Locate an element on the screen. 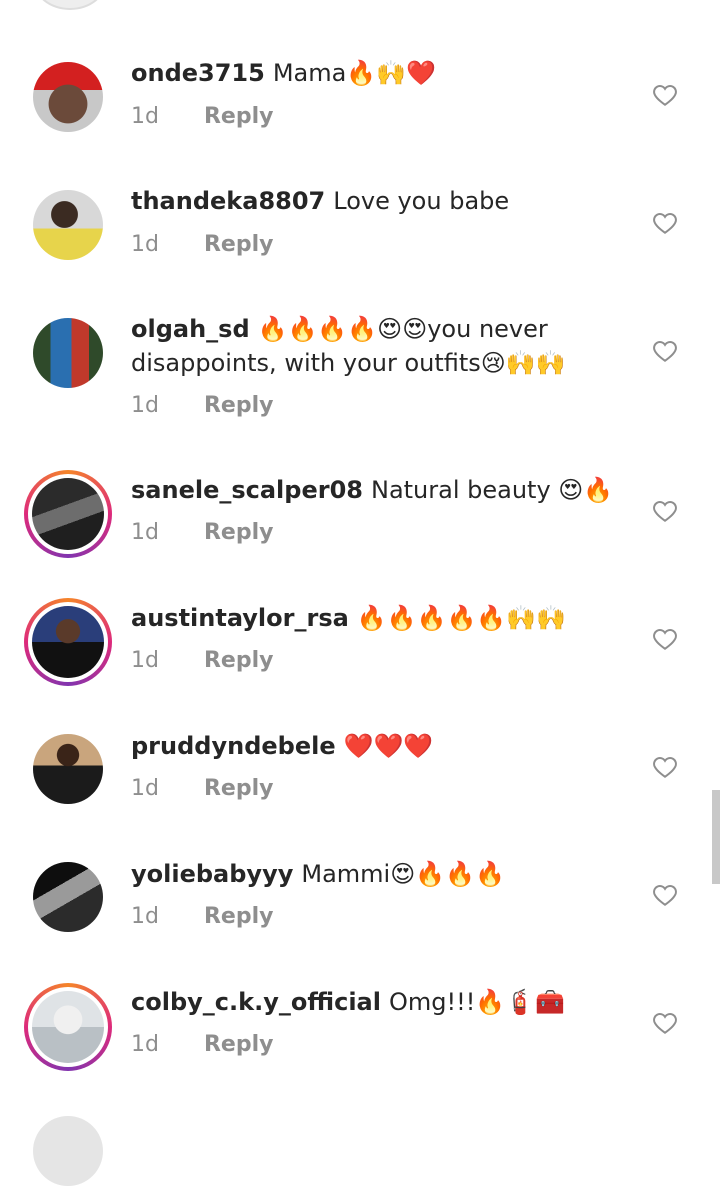  comment-text-block: colby_c.k.y_official Omg!!!🔥🧯🧰 is located at coordinates (390, 1002).